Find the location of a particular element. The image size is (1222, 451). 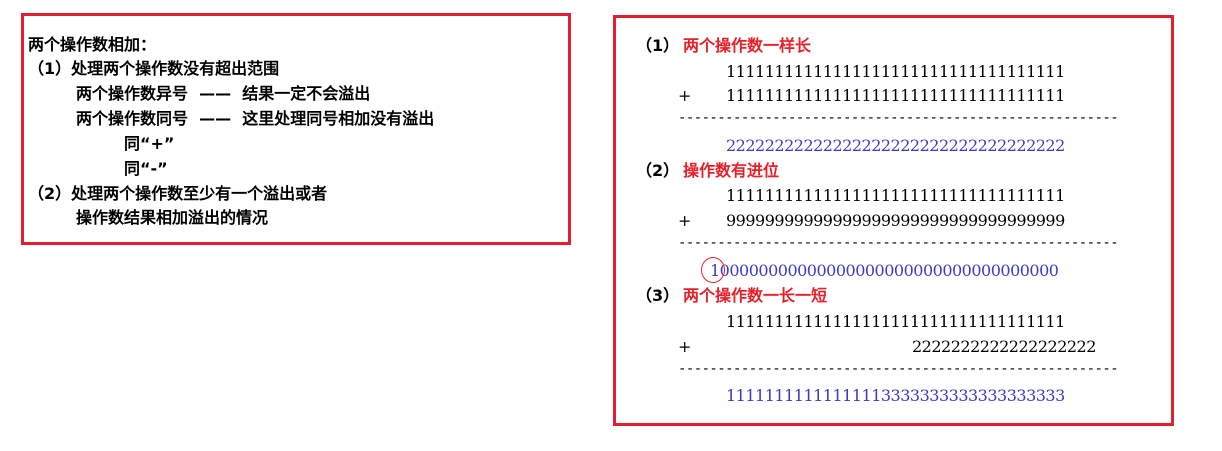

left-item-1-different-sign: 两个操作数异号 —— 结果一定不会溢出 is located at coordinates (223, 93).